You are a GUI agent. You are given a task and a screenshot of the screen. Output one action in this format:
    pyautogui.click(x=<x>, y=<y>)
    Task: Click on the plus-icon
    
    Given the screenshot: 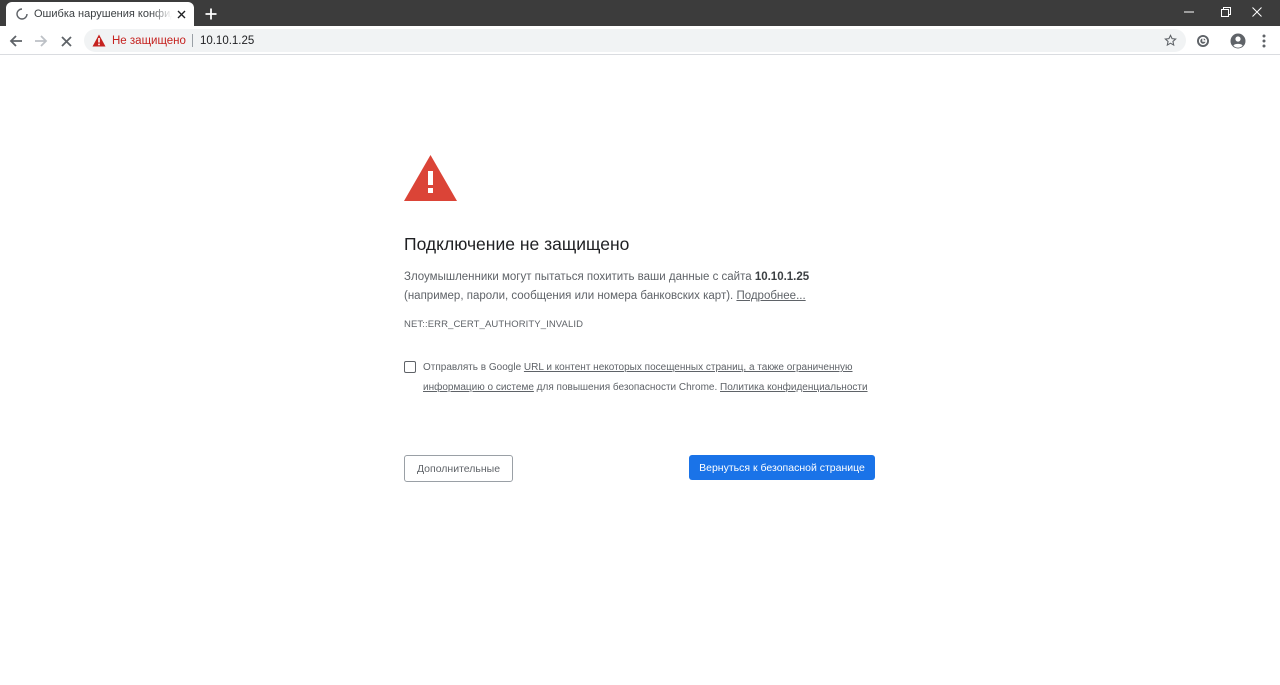 What is the action you would take?
    pyautogui.click(x=211, y=14)
    